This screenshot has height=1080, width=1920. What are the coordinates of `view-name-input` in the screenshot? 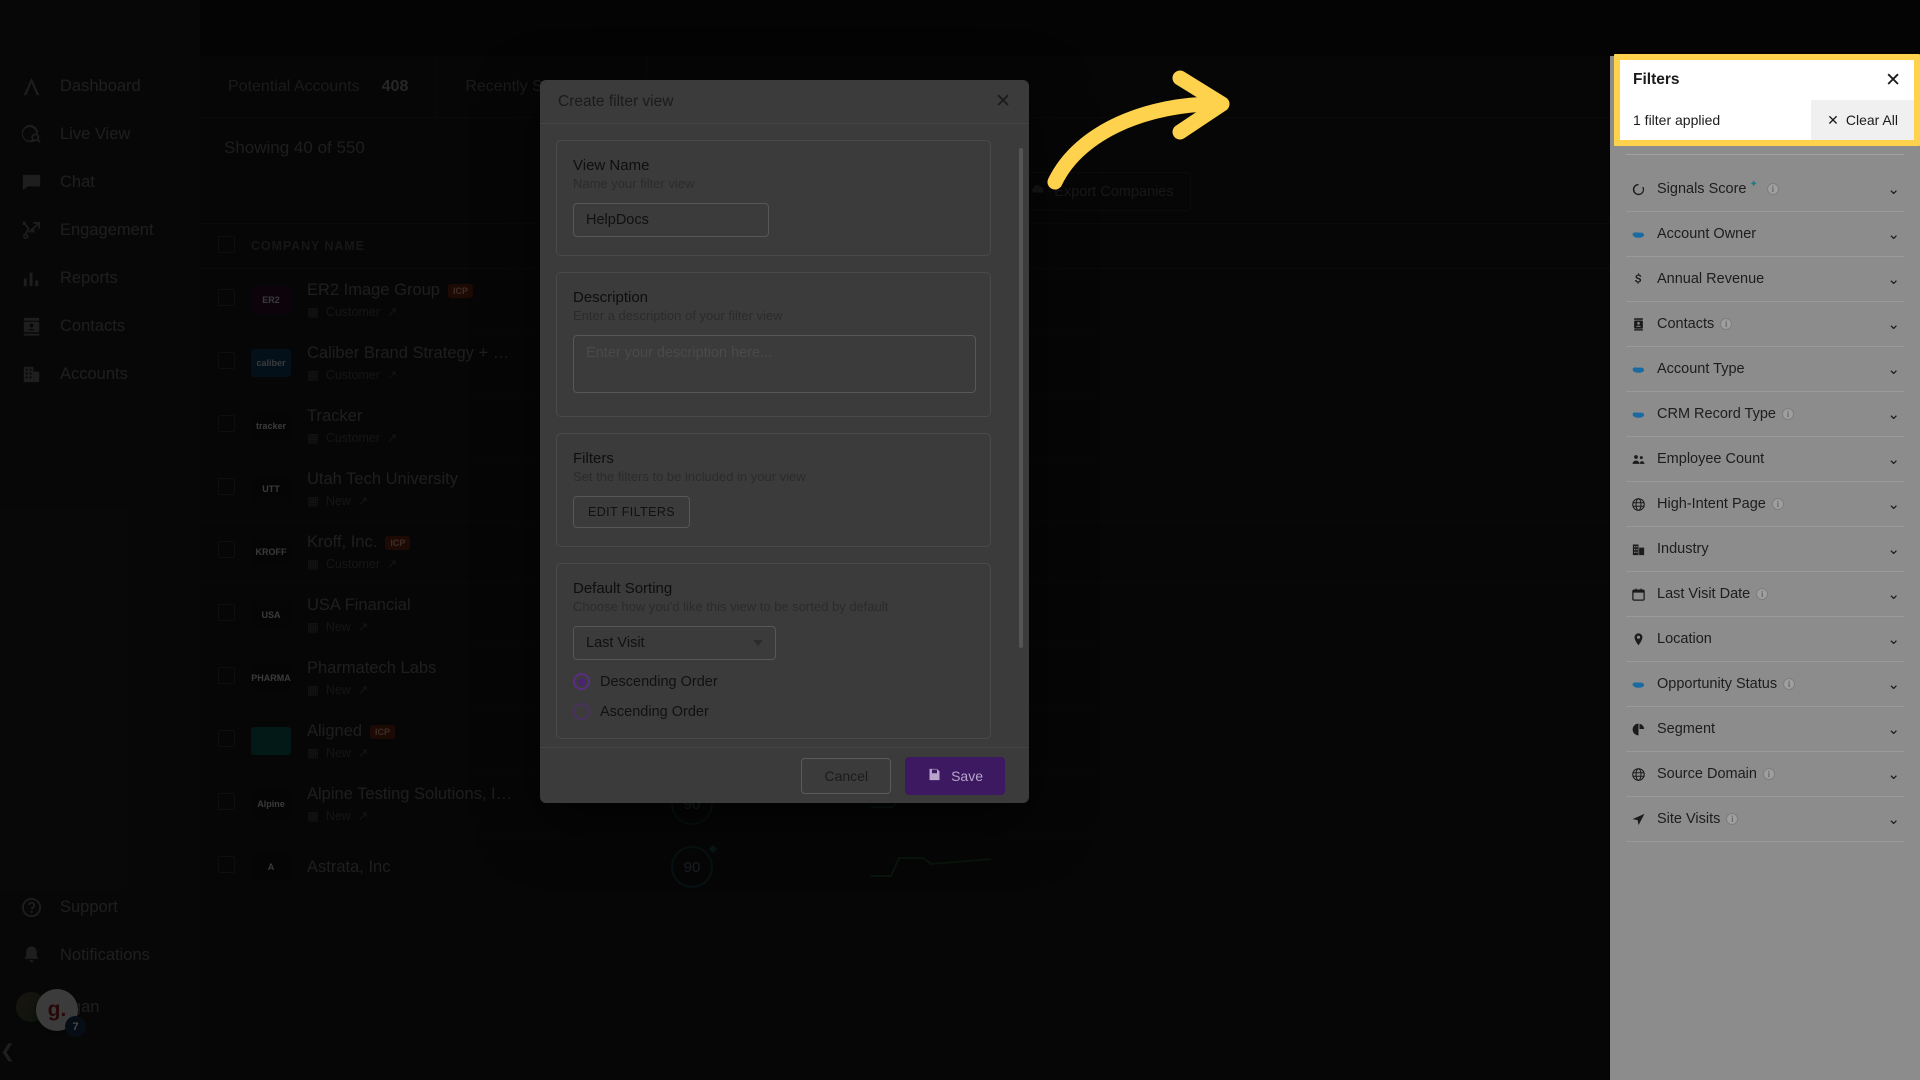 It's located at (671, 220).